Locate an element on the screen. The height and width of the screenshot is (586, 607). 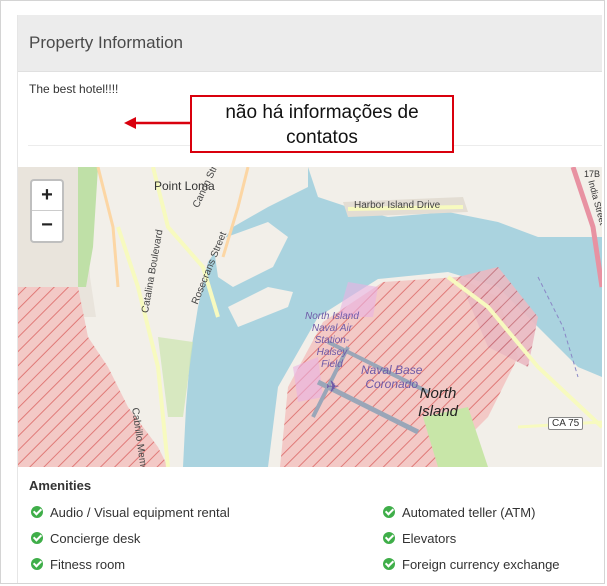
panel-title: Property Information is located at coordinates (106, 42).